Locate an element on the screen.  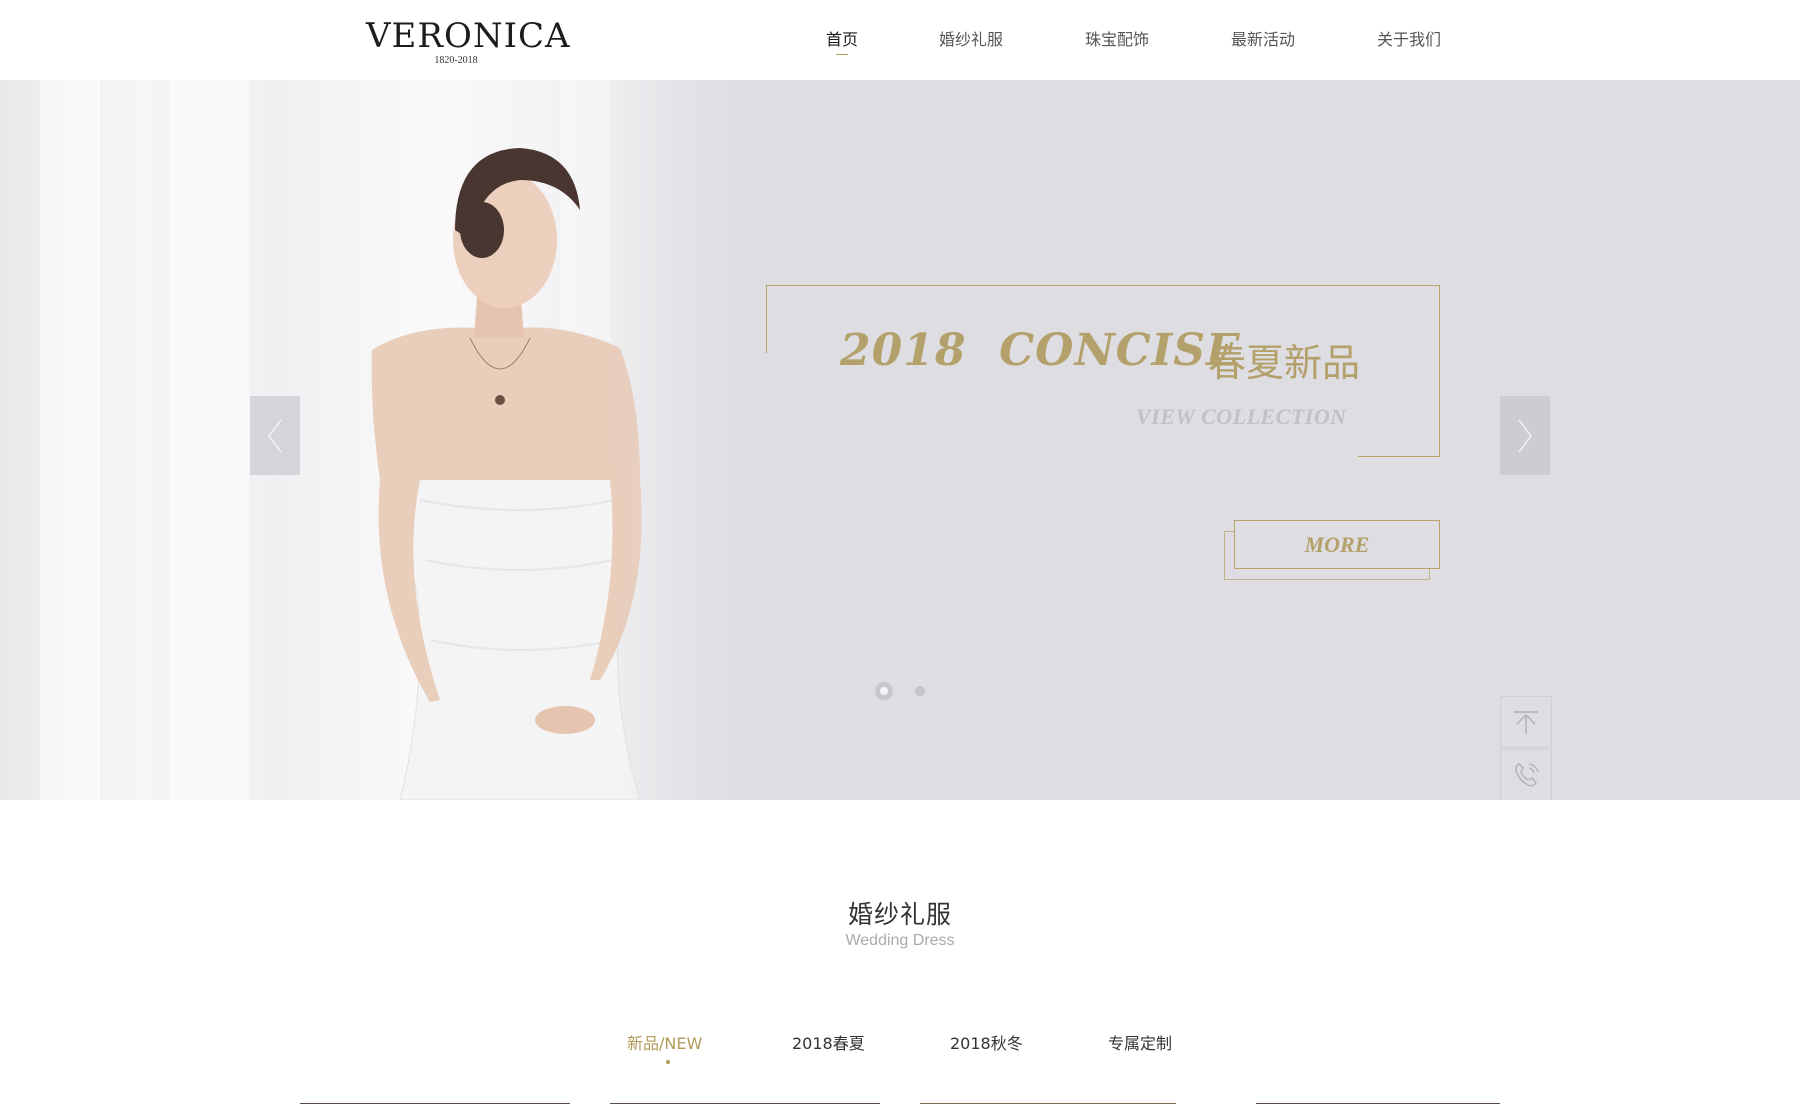
phone-icon is located at coordinates (1527, 775).